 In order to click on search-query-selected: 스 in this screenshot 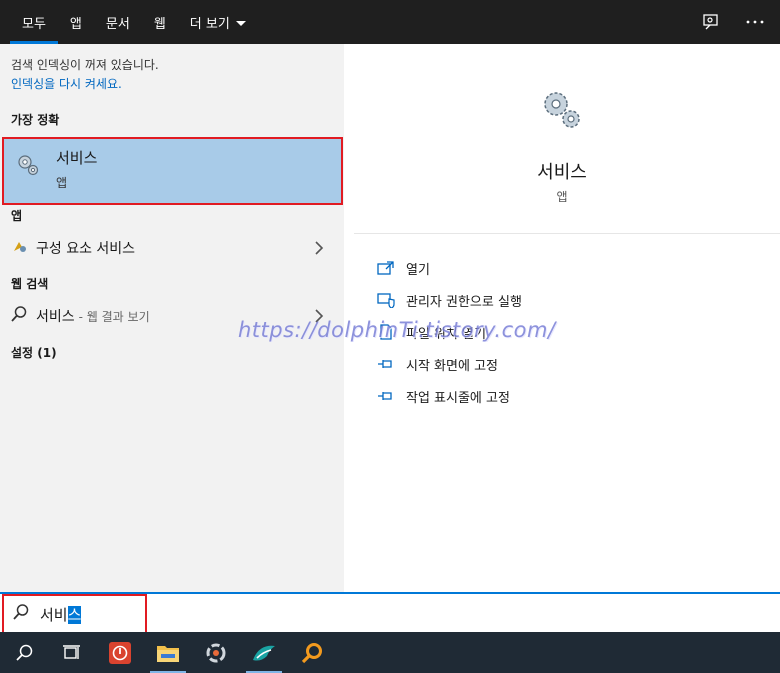, I will do `click(74, 614)`.